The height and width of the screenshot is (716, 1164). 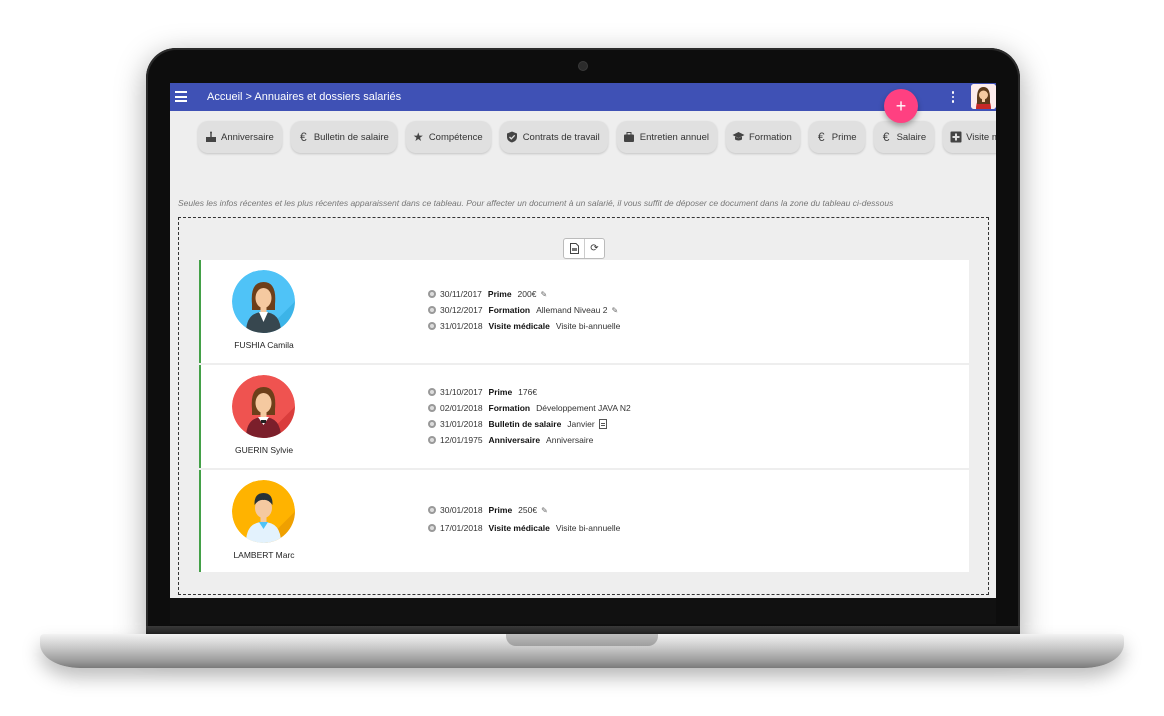 I want to click on event-date: 30/11/2017, so click(x=461, y=294).